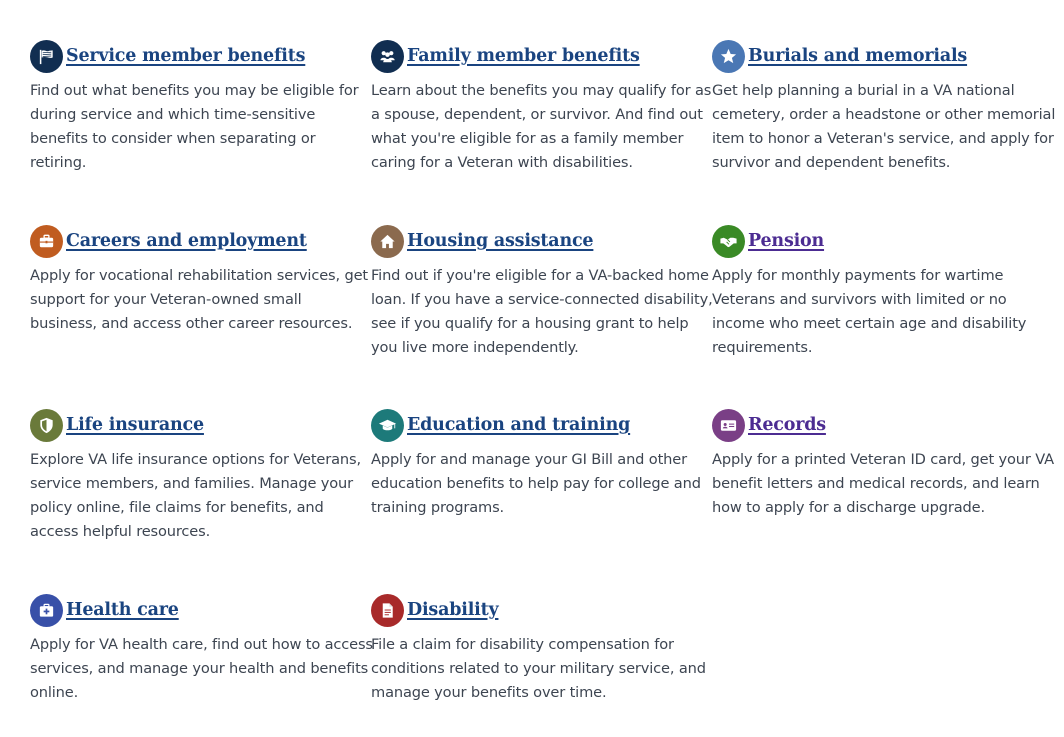 This screenshot has height=737, width=1064. What do you see at coordinates (185, 56) in the screenshot?
I see `service-member-benefits-link: Service member benefits` at bounding box center [185, 56].